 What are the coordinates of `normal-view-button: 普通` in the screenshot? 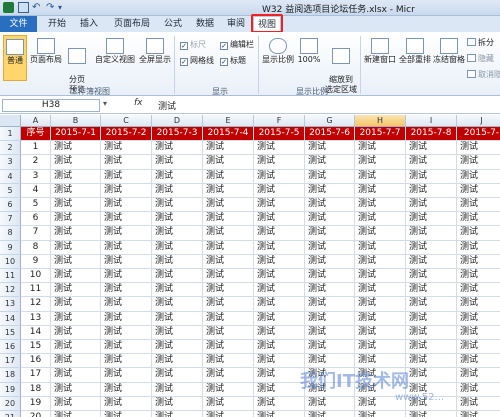 It's located at (15, 58).